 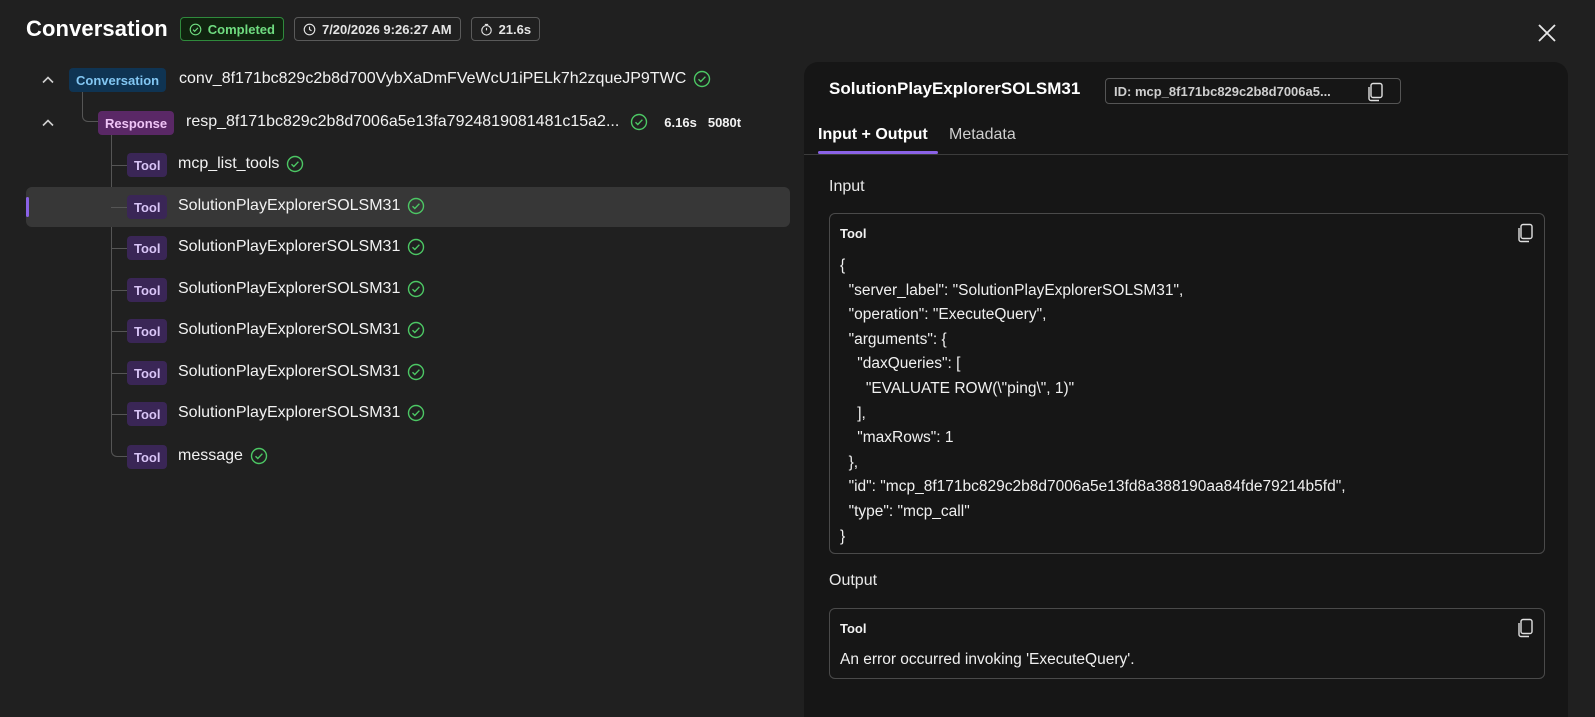 What do you see at coordinates (241, 29) in the screenshot?
I see `status-text: Completed` at bounding box center [241, 29].